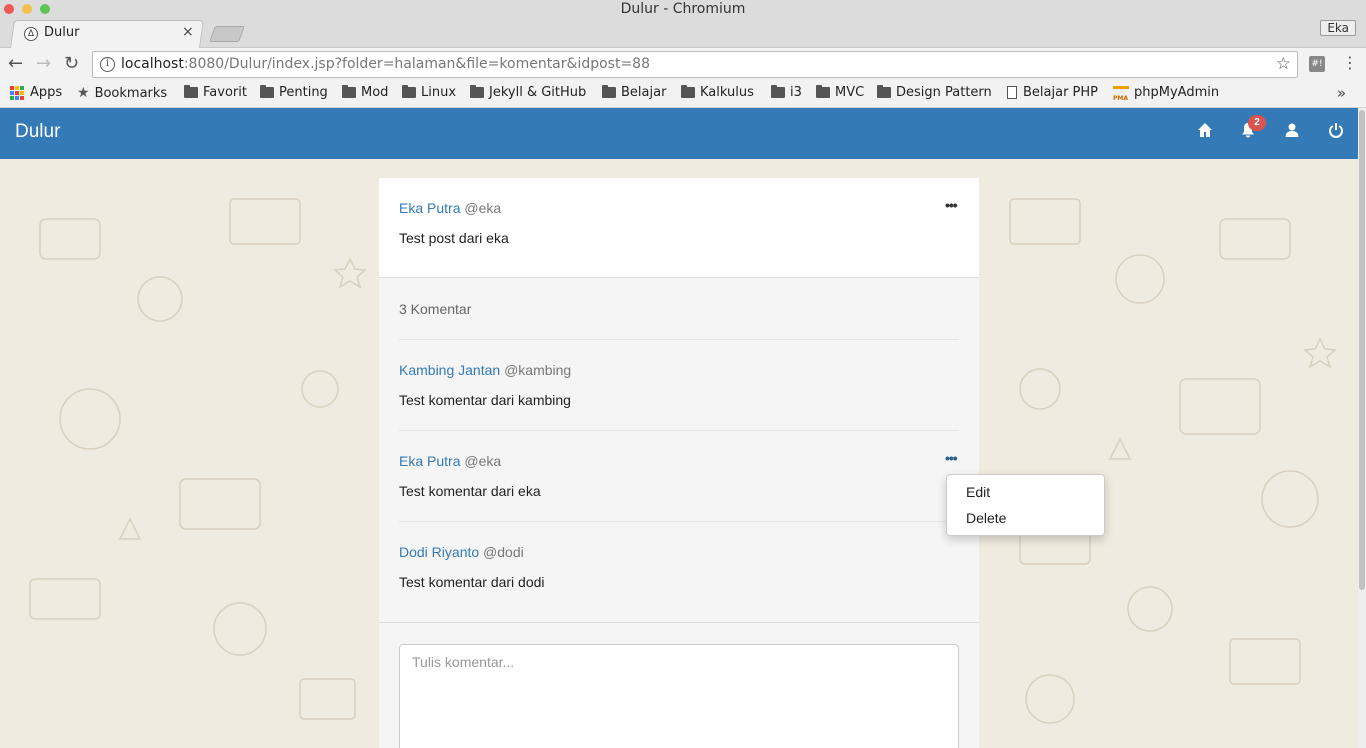 The width and height of the screenshot is (1366, 748). Describe the element at coordinates (1362, 350) in the screenshot. I see `scrollbar-thumb` at that location.